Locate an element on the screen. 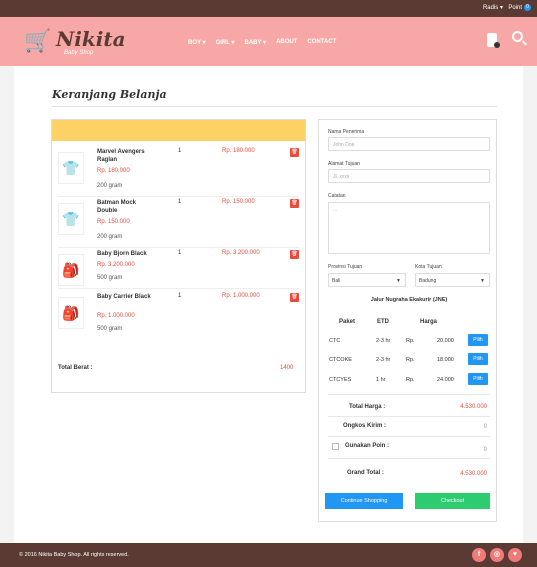  page-title: Keranjang Belanja is located at coordinates (109, 94).